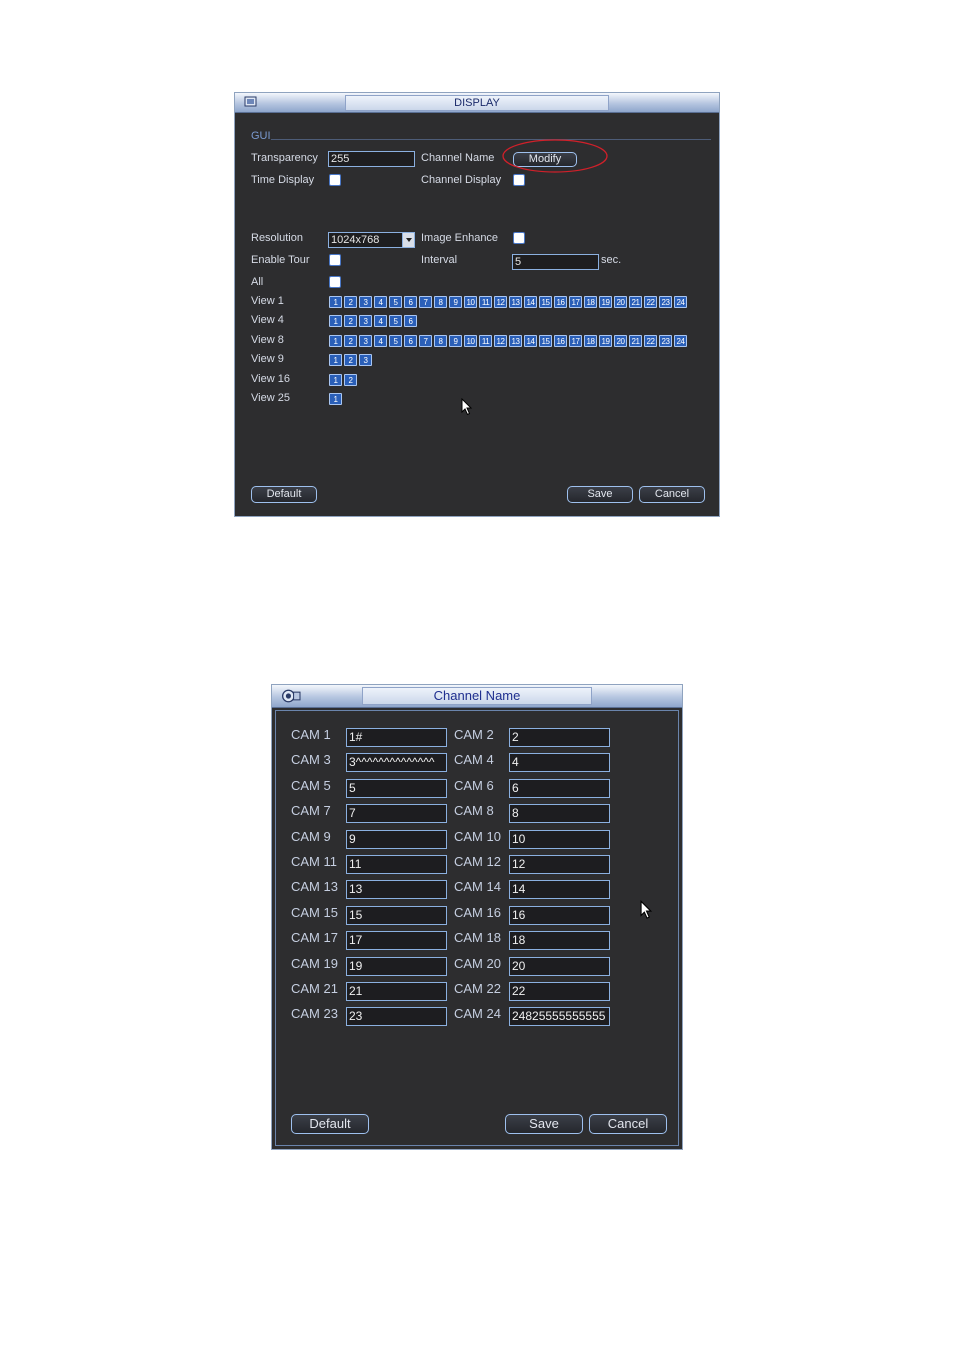 This screenshot has width=954, height=1350. I want to click on cam-name-input: 3^^^^^^^^^^^^^^, so click(396, 763).